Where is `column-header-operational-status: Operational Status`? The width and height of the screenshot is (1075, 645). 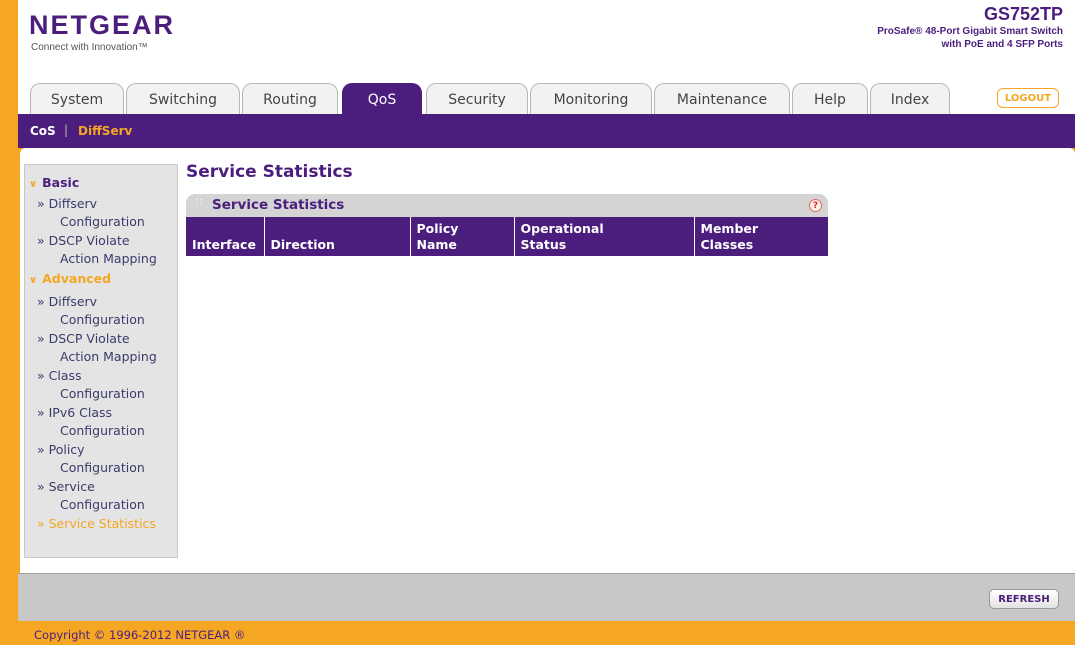 column-header-operational-status: Operational Status is located at coordinates (604, 236).